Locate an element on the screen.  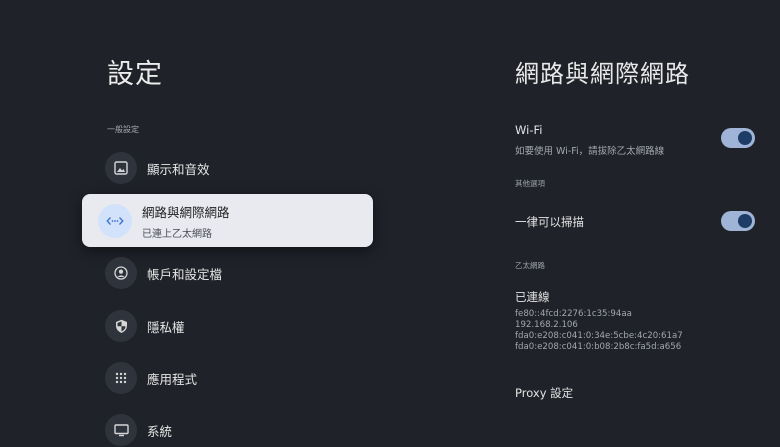
account-icon is located at coordinates (121, 273).